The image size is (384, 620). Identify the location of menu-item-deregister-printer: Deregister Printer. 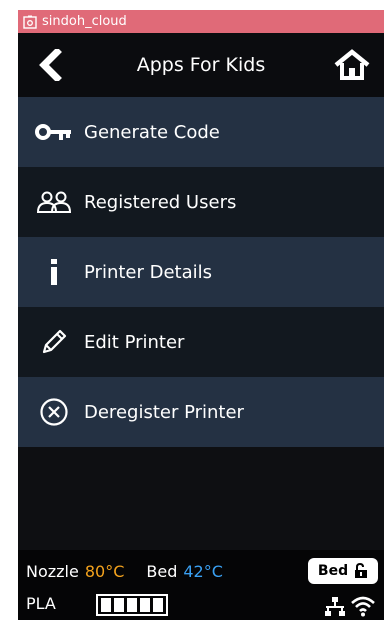
(201, 412).